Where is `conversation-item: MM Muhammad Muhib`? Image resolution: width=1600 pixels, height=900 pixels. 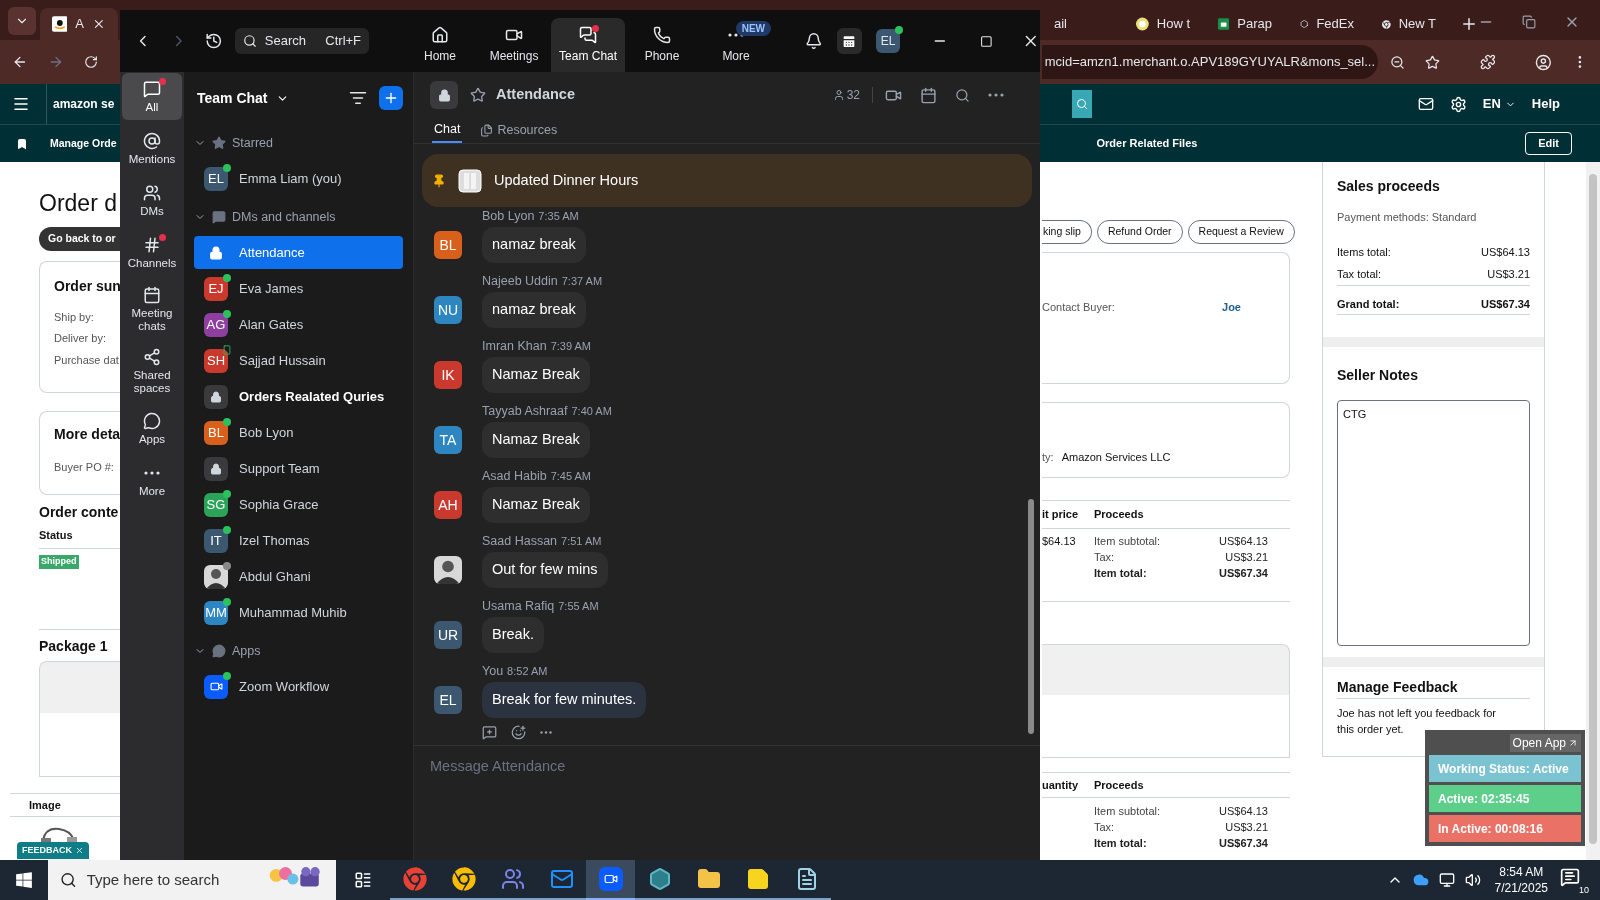
conversation-item: MM Muhammad Muhib is located at coordinates (298, 612).